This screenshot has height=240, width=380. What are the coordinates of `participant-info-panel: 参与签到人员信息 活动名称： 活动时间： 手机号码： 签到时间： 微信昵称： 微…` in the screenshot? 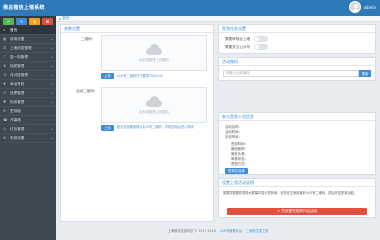 It's located at (297, 143).